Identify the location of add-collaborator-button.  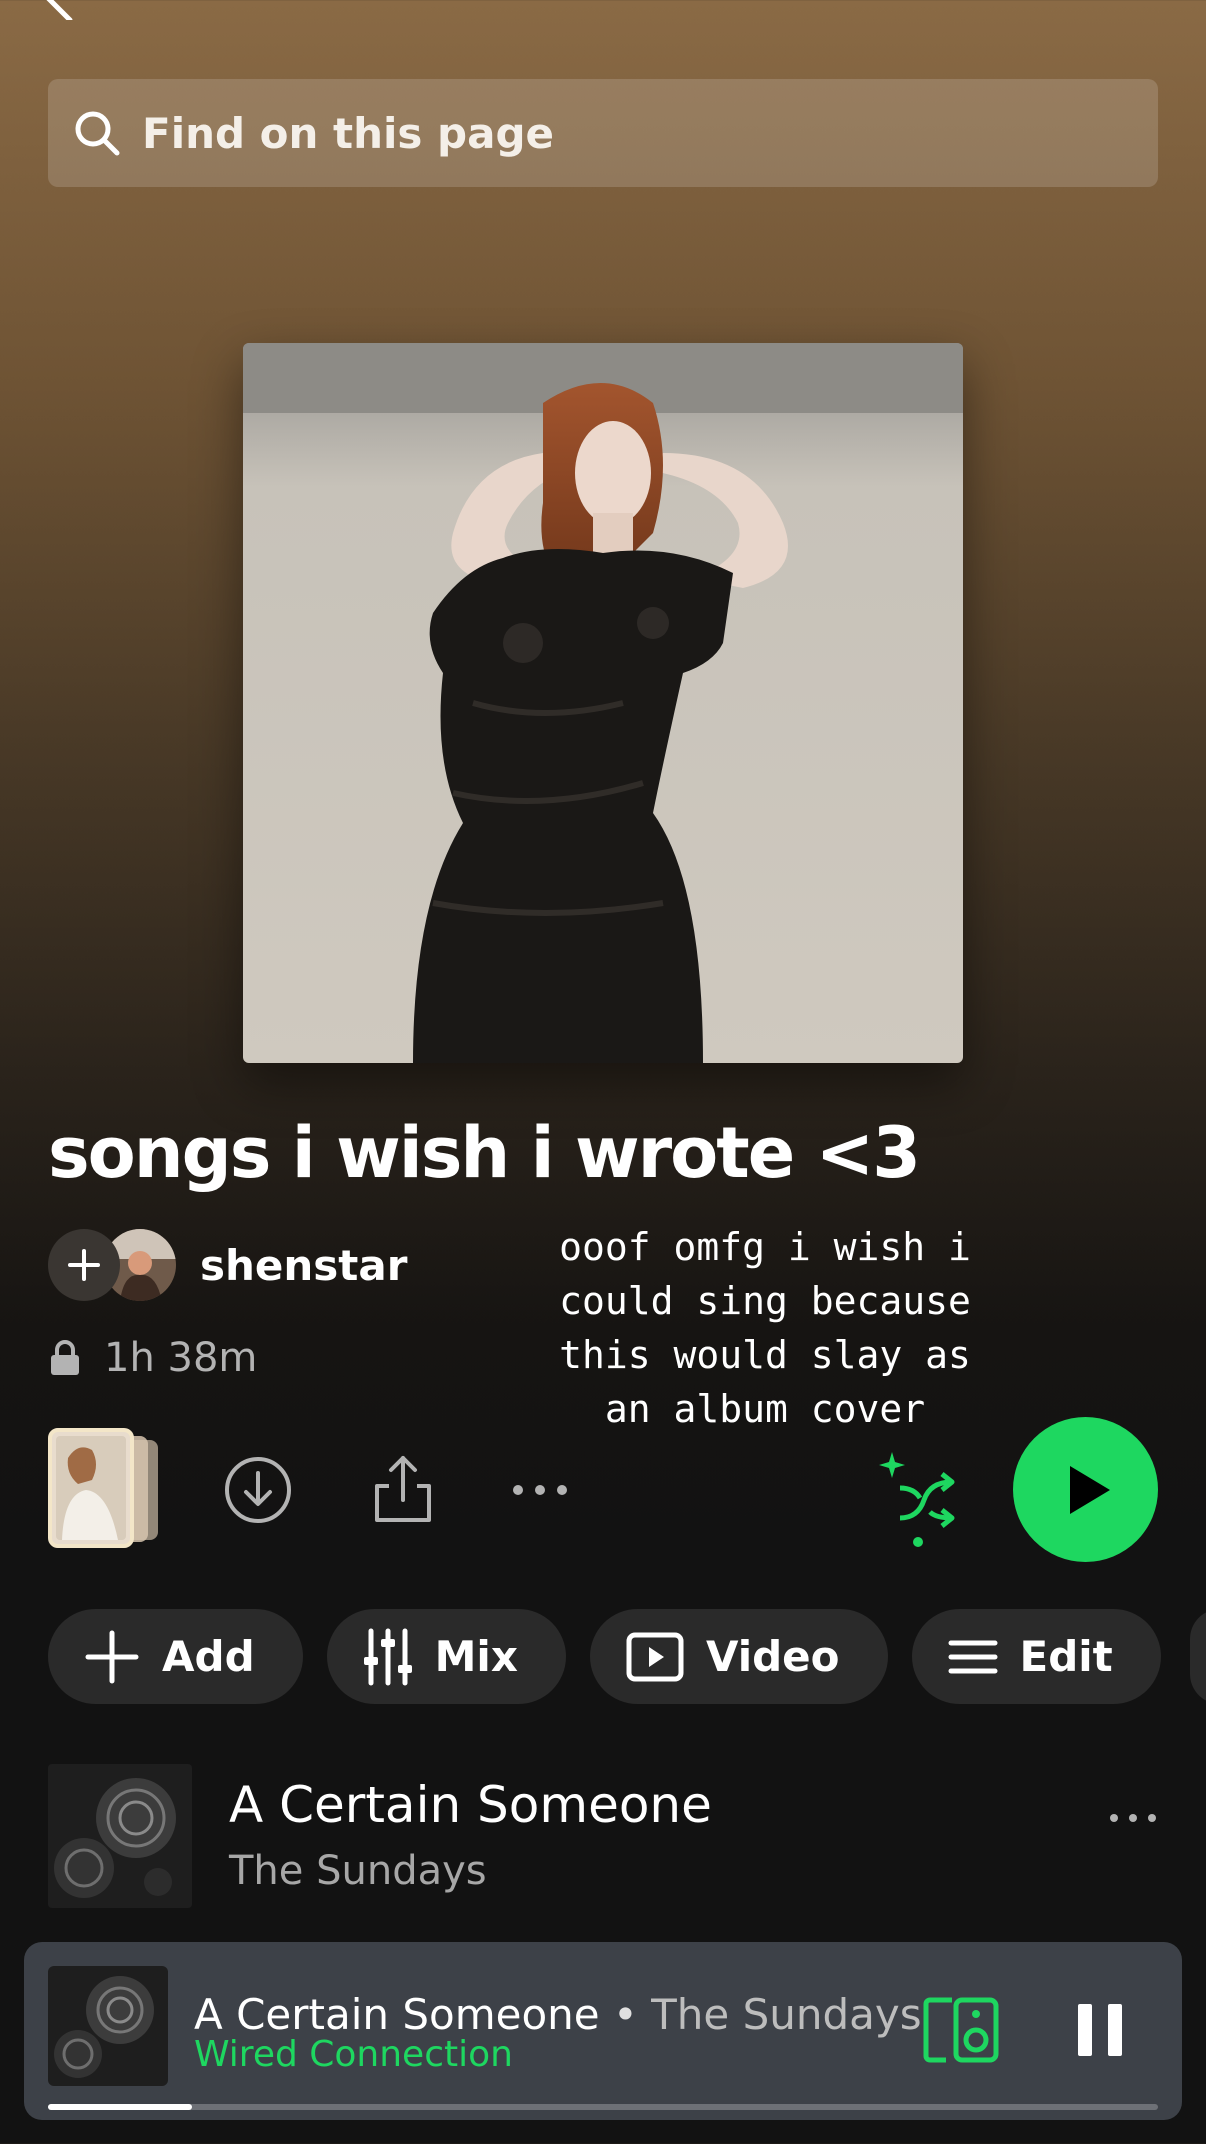
(84, 1265).